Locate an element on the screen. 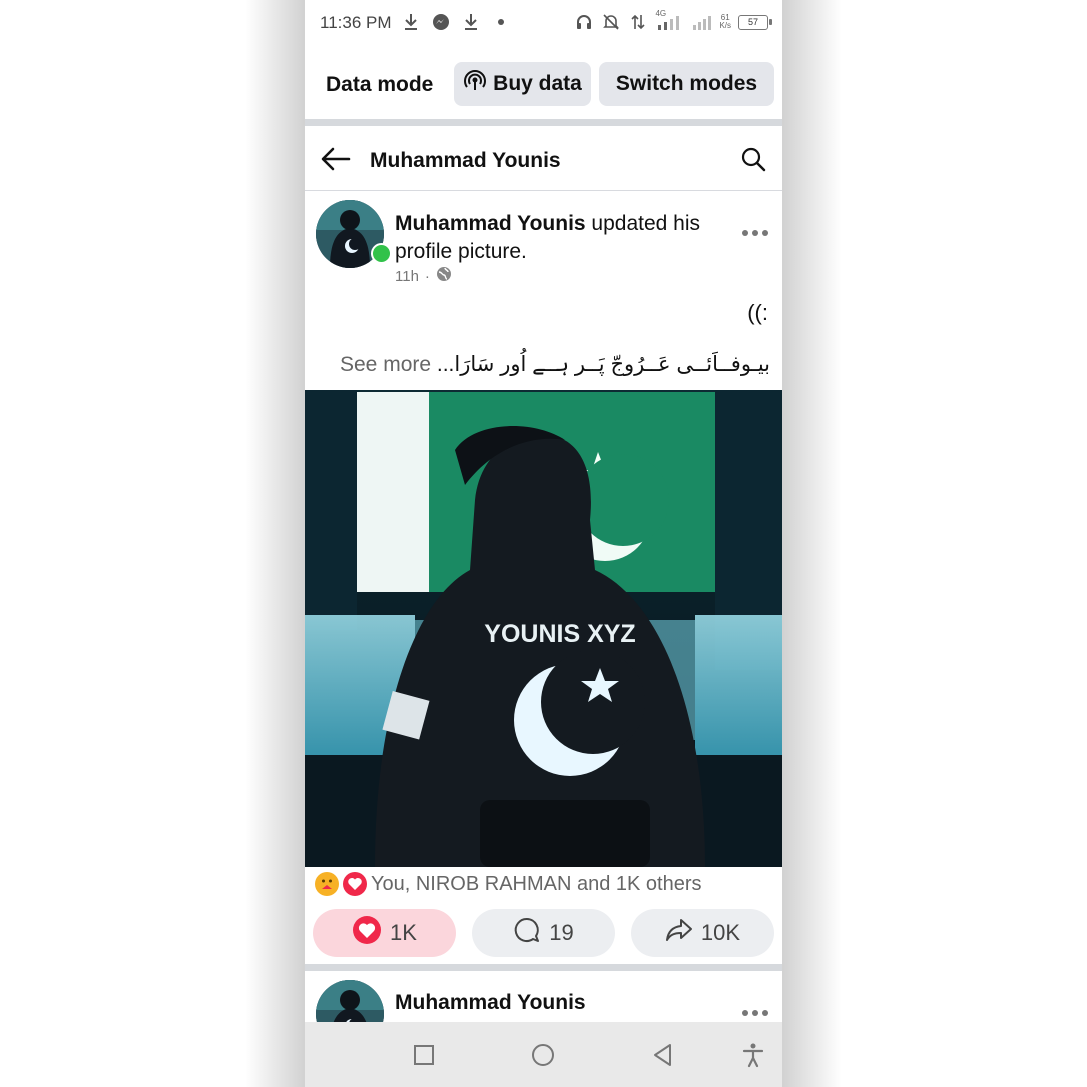  post-divider is located at coordinates (543, 967).